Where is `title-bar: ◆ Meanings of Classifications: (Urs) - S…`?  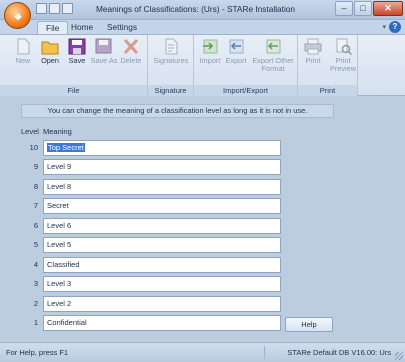
title-bar: ◆ Meanings of Classifications: (Urs) - S… is located at coordinates (202, 14).